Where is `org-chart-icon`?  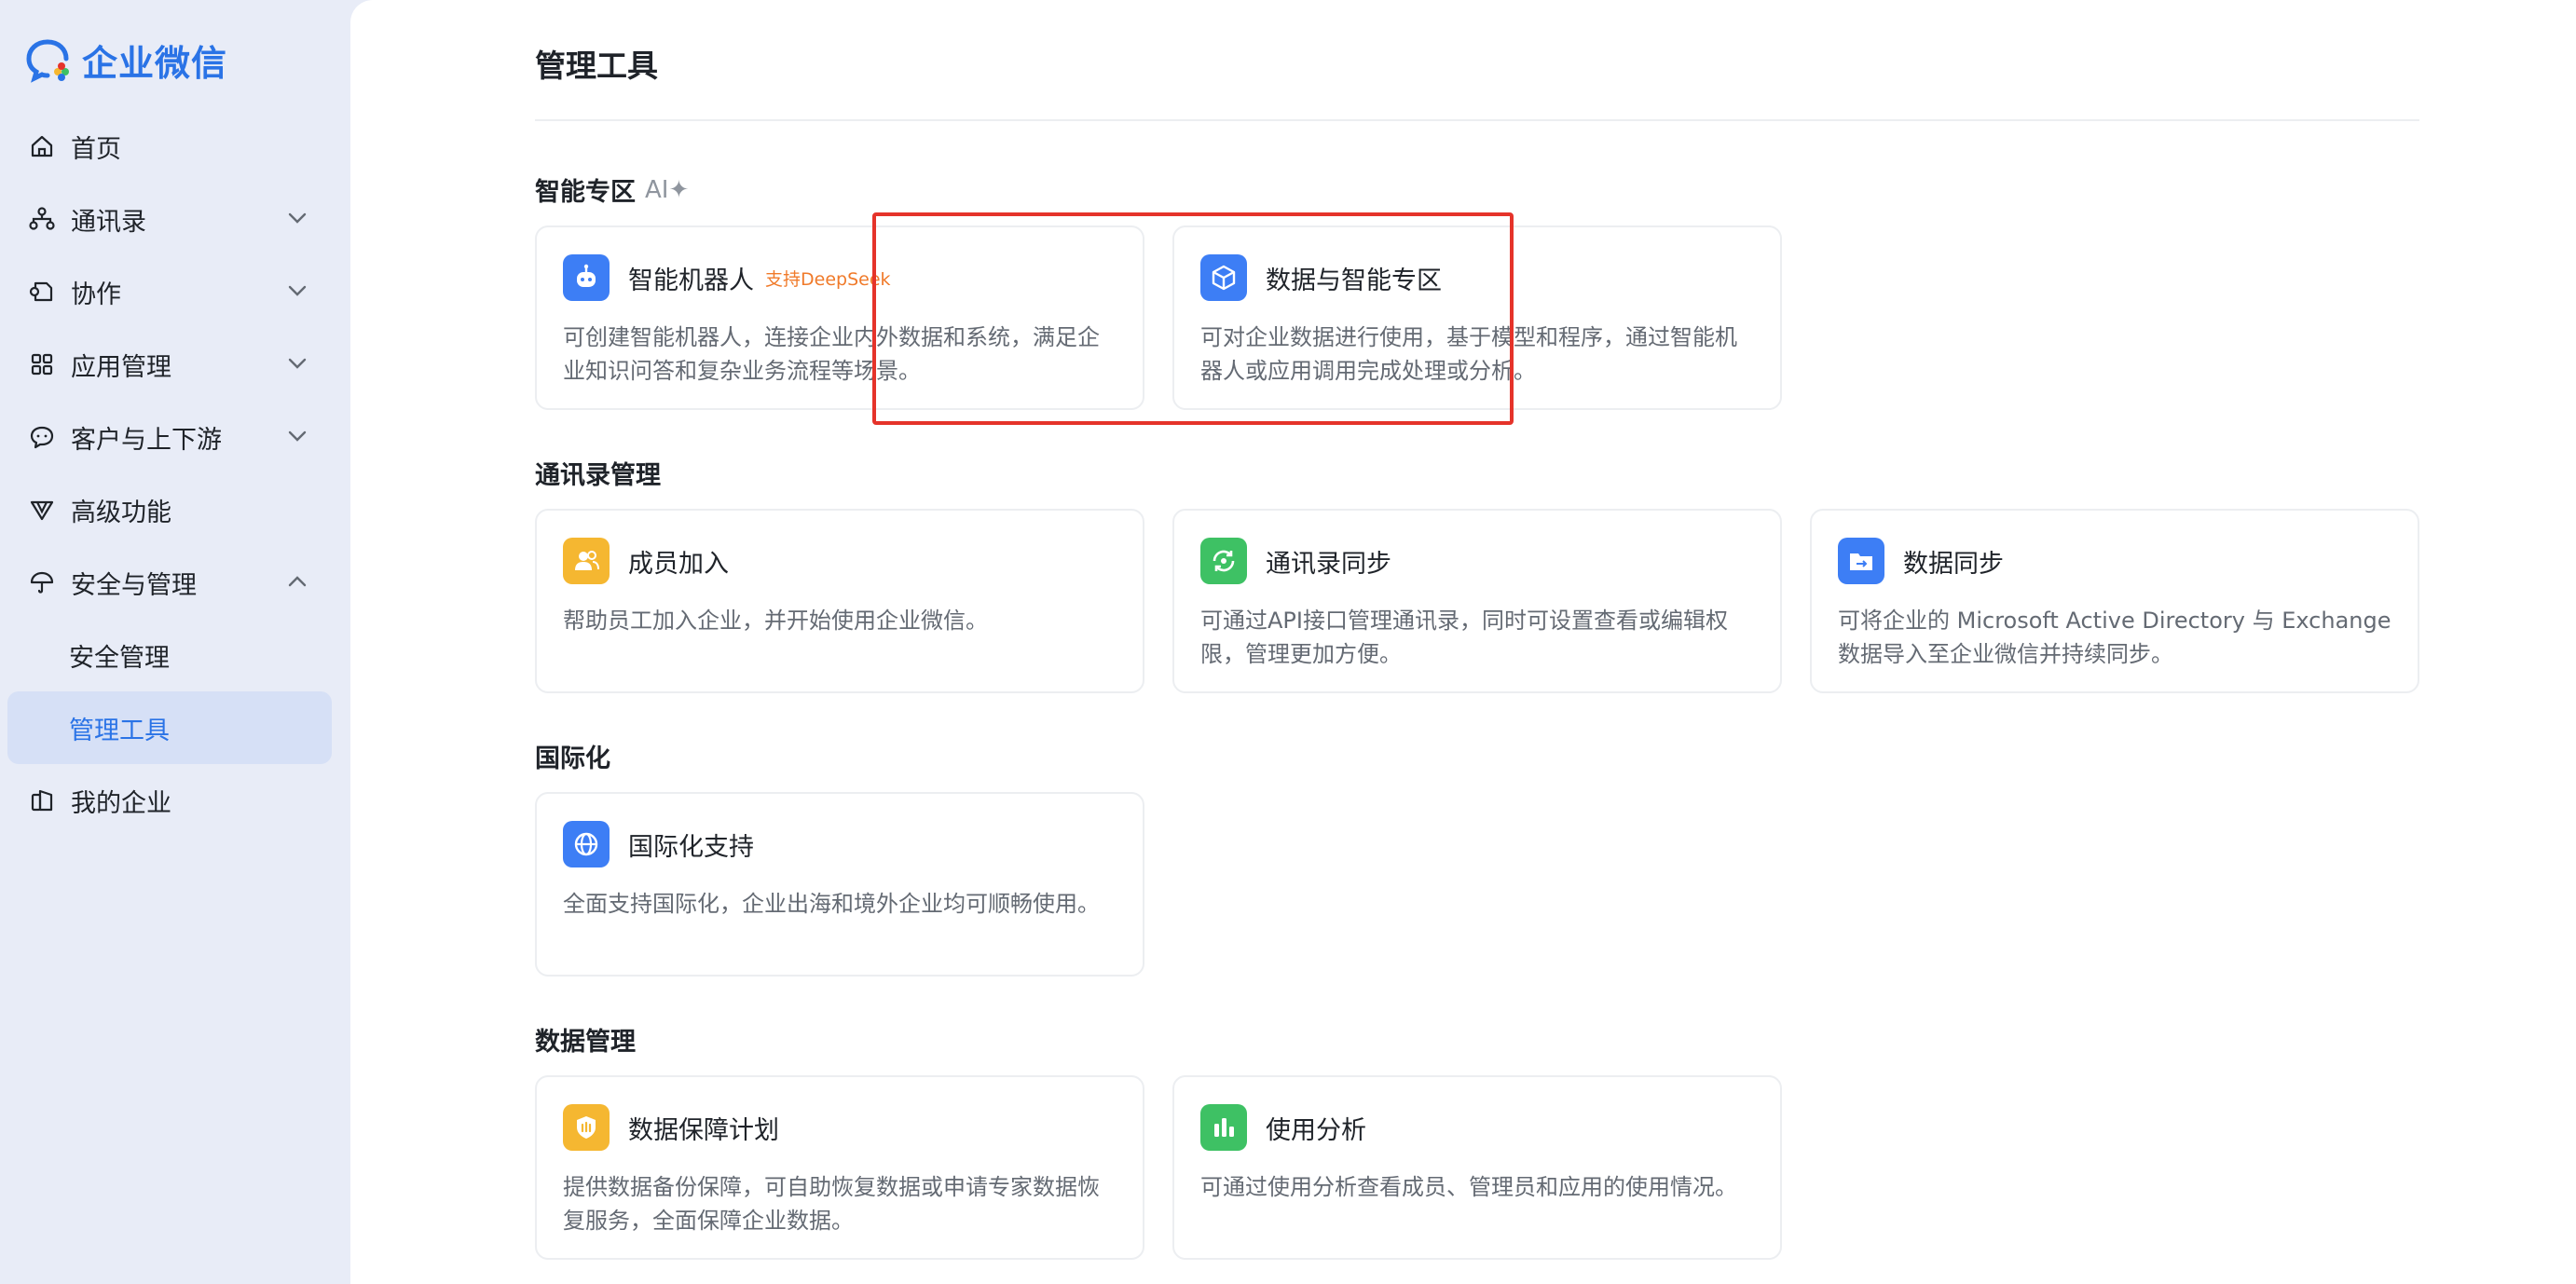 org-chart-icon is located at coordinates (42, 219).